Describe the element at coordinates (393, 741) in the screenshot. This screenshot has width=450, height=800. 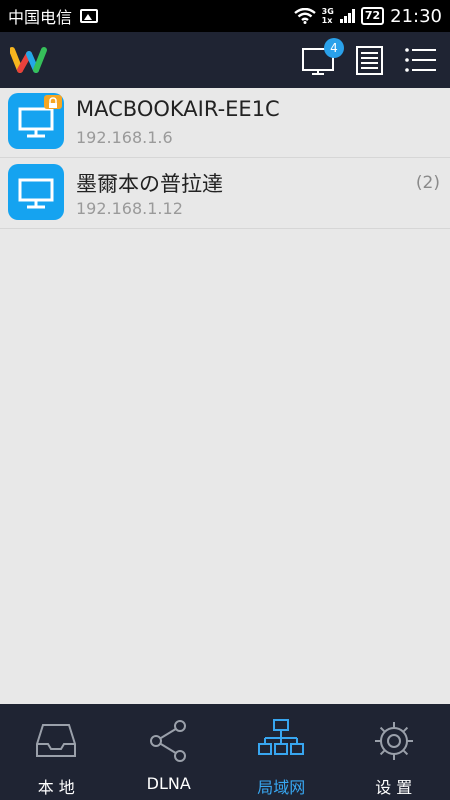
I see `gear-icon` at that location.